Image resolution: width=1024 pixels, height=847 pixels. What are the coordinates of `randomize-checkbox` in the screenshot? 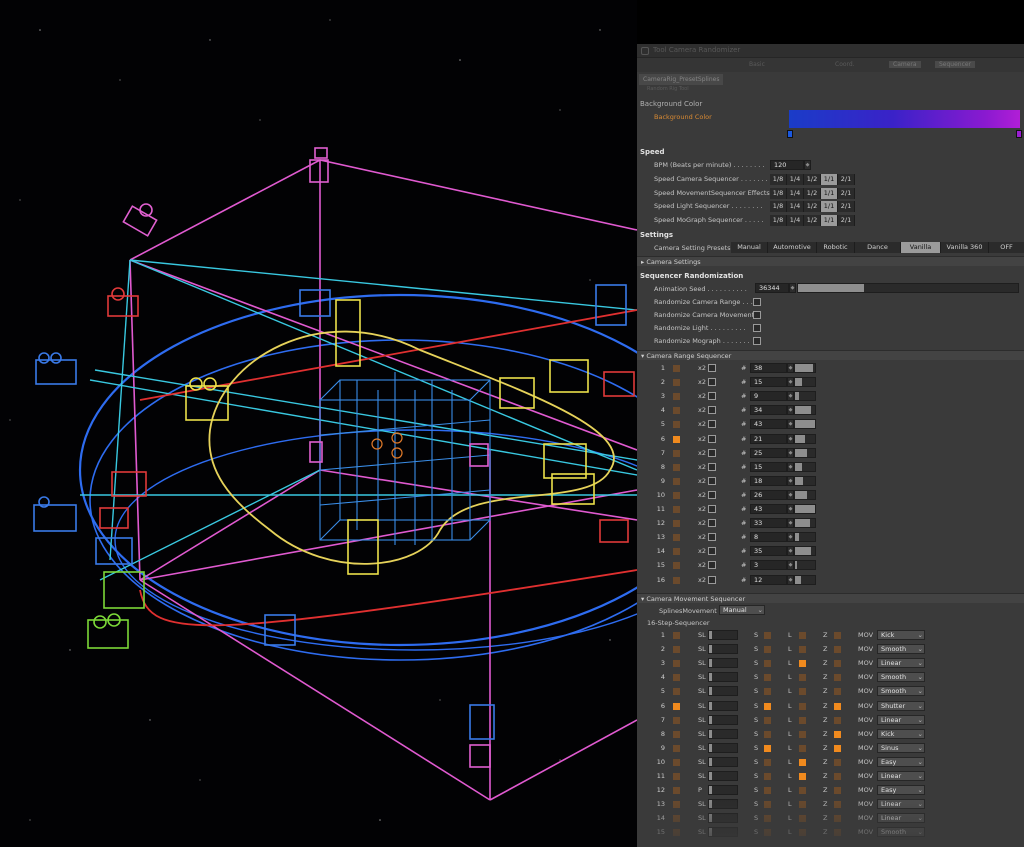 It's located at (757, 302).